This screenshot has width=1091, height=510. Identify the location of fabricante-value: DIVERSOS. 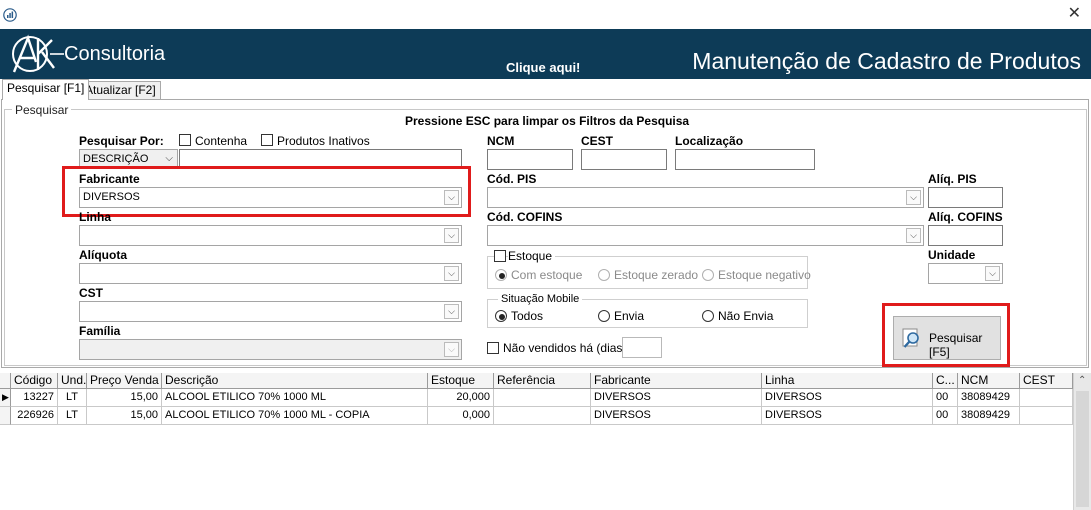
(111, 197).